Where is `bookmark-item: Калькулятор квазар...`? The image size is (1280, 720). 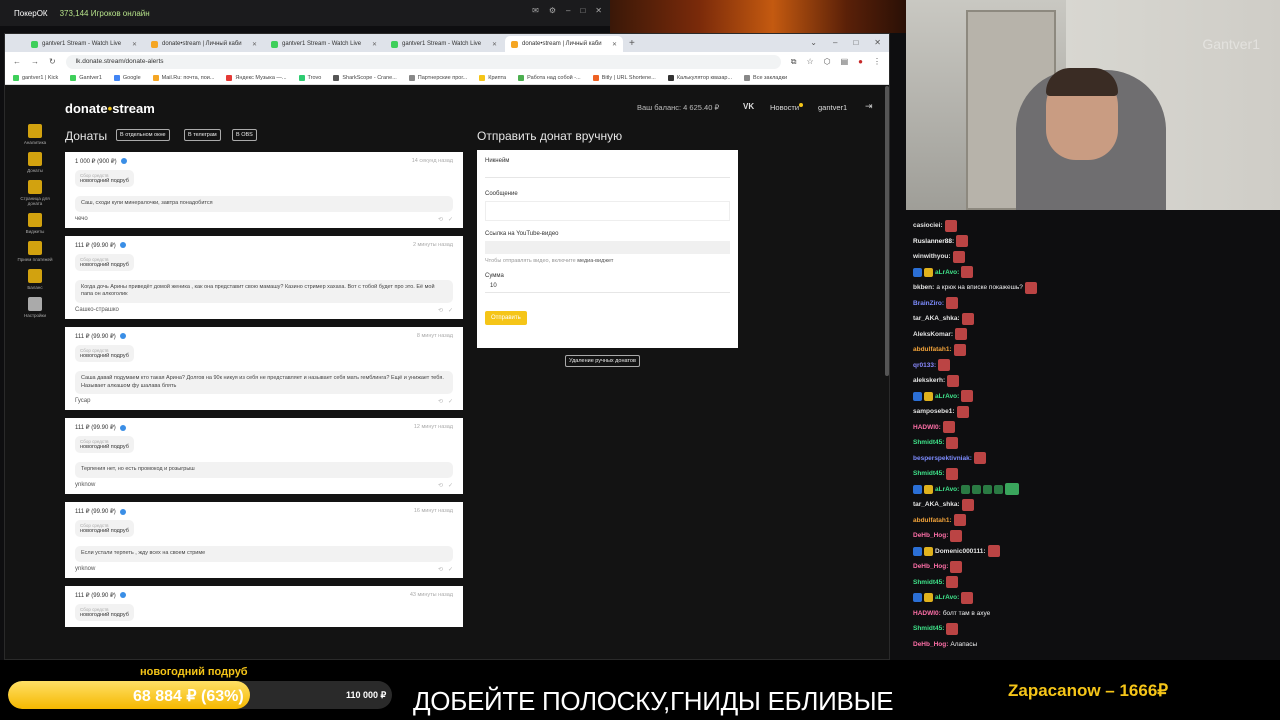 bookmark-item: Калькулятор квазар... is located at coordinates (699, 77).